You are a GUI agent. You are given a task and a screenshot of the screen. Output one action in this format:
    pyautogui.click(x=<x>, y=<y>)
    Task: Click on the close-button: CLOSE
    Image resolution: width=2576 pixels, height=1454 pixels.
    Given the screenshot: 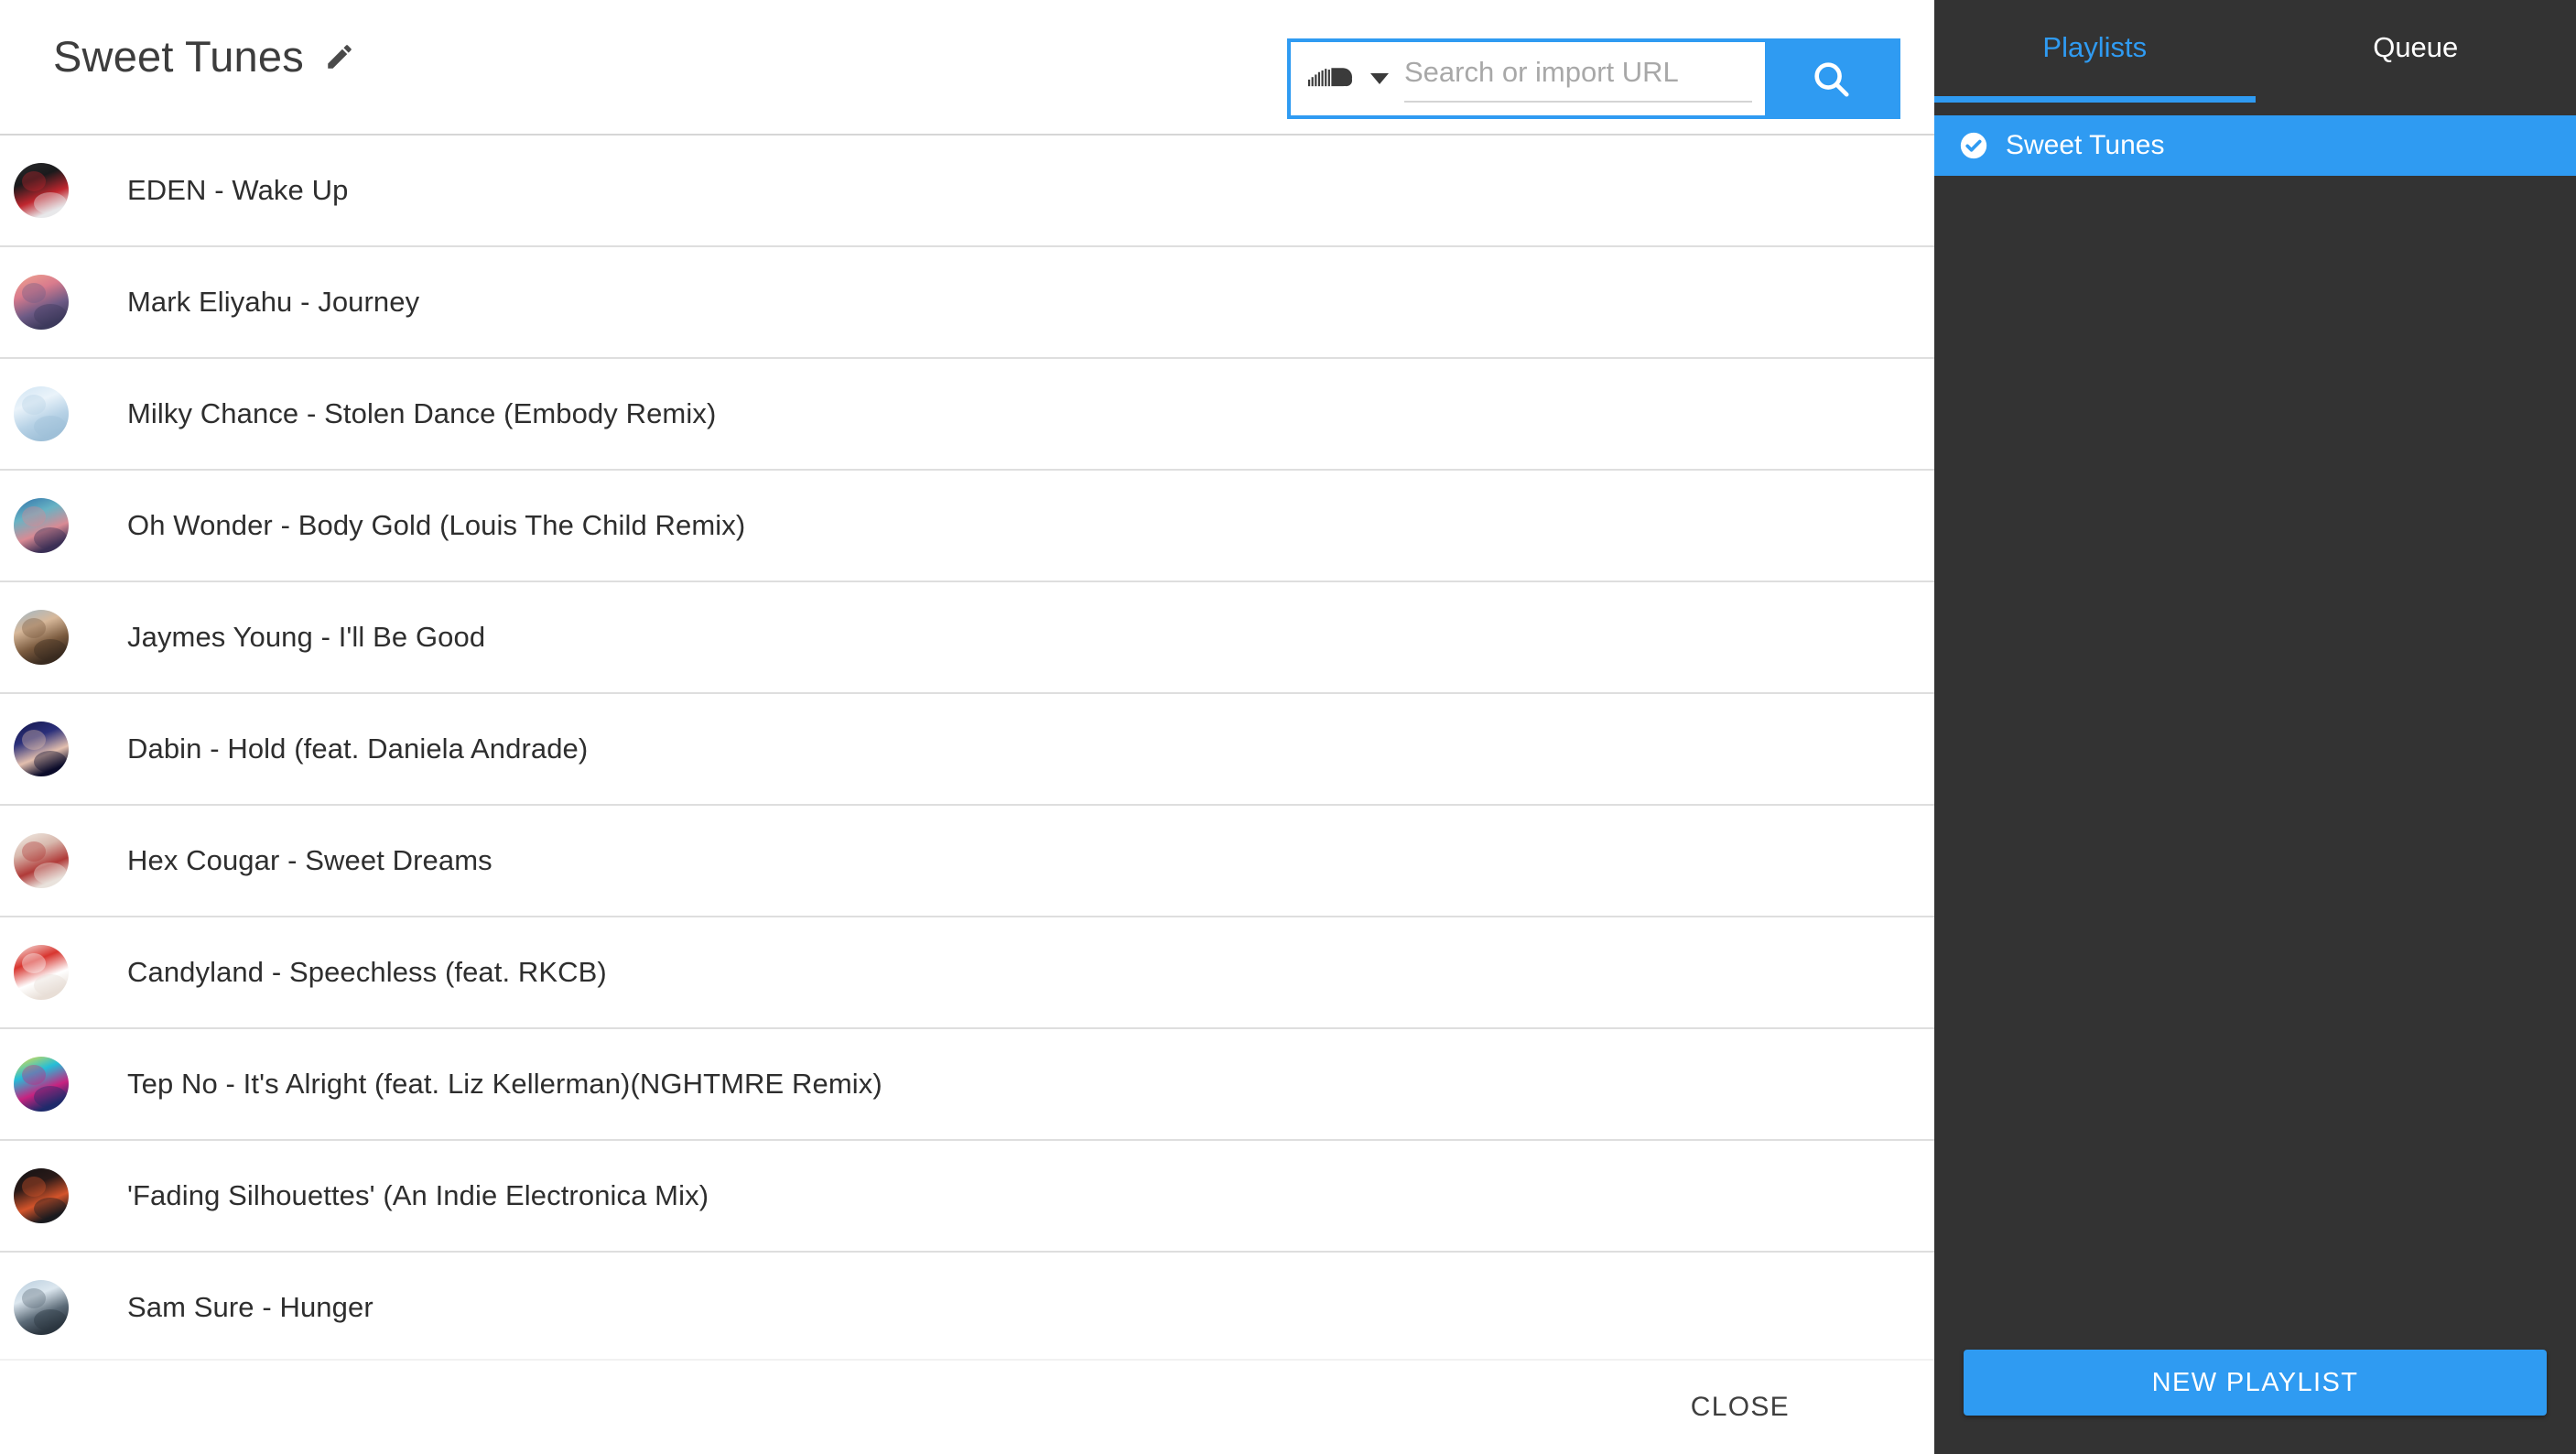 What is the action you would take?
    pyautogui.click(x=1740, y=1407)
    